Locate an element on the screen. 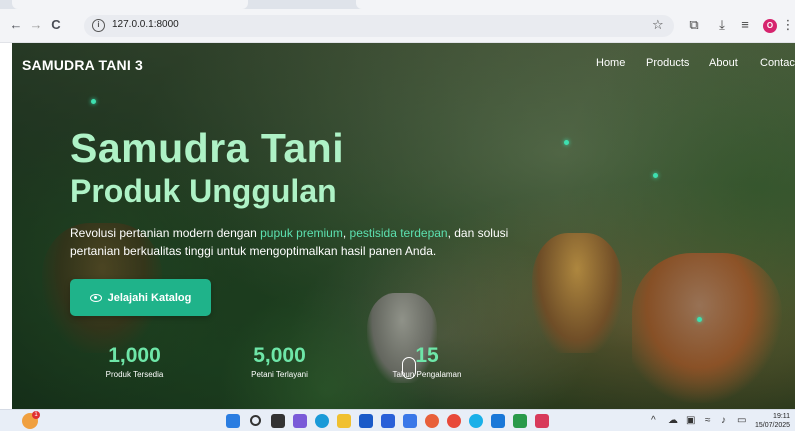  back-button: ← is located at coordinates (16, 25).